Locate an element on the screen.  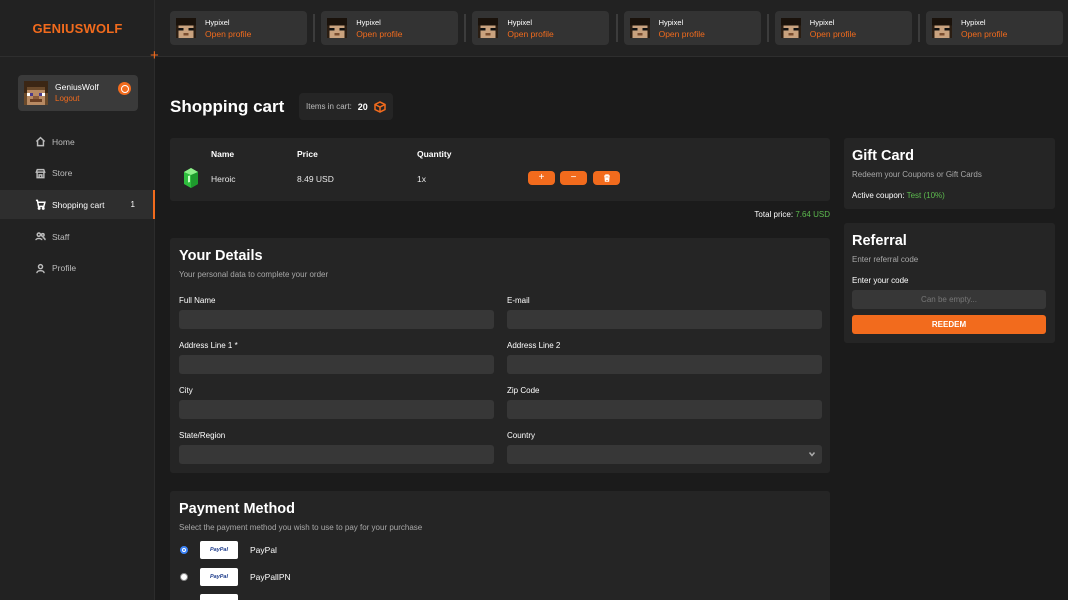
country-select is located at coordinates (664, 454).